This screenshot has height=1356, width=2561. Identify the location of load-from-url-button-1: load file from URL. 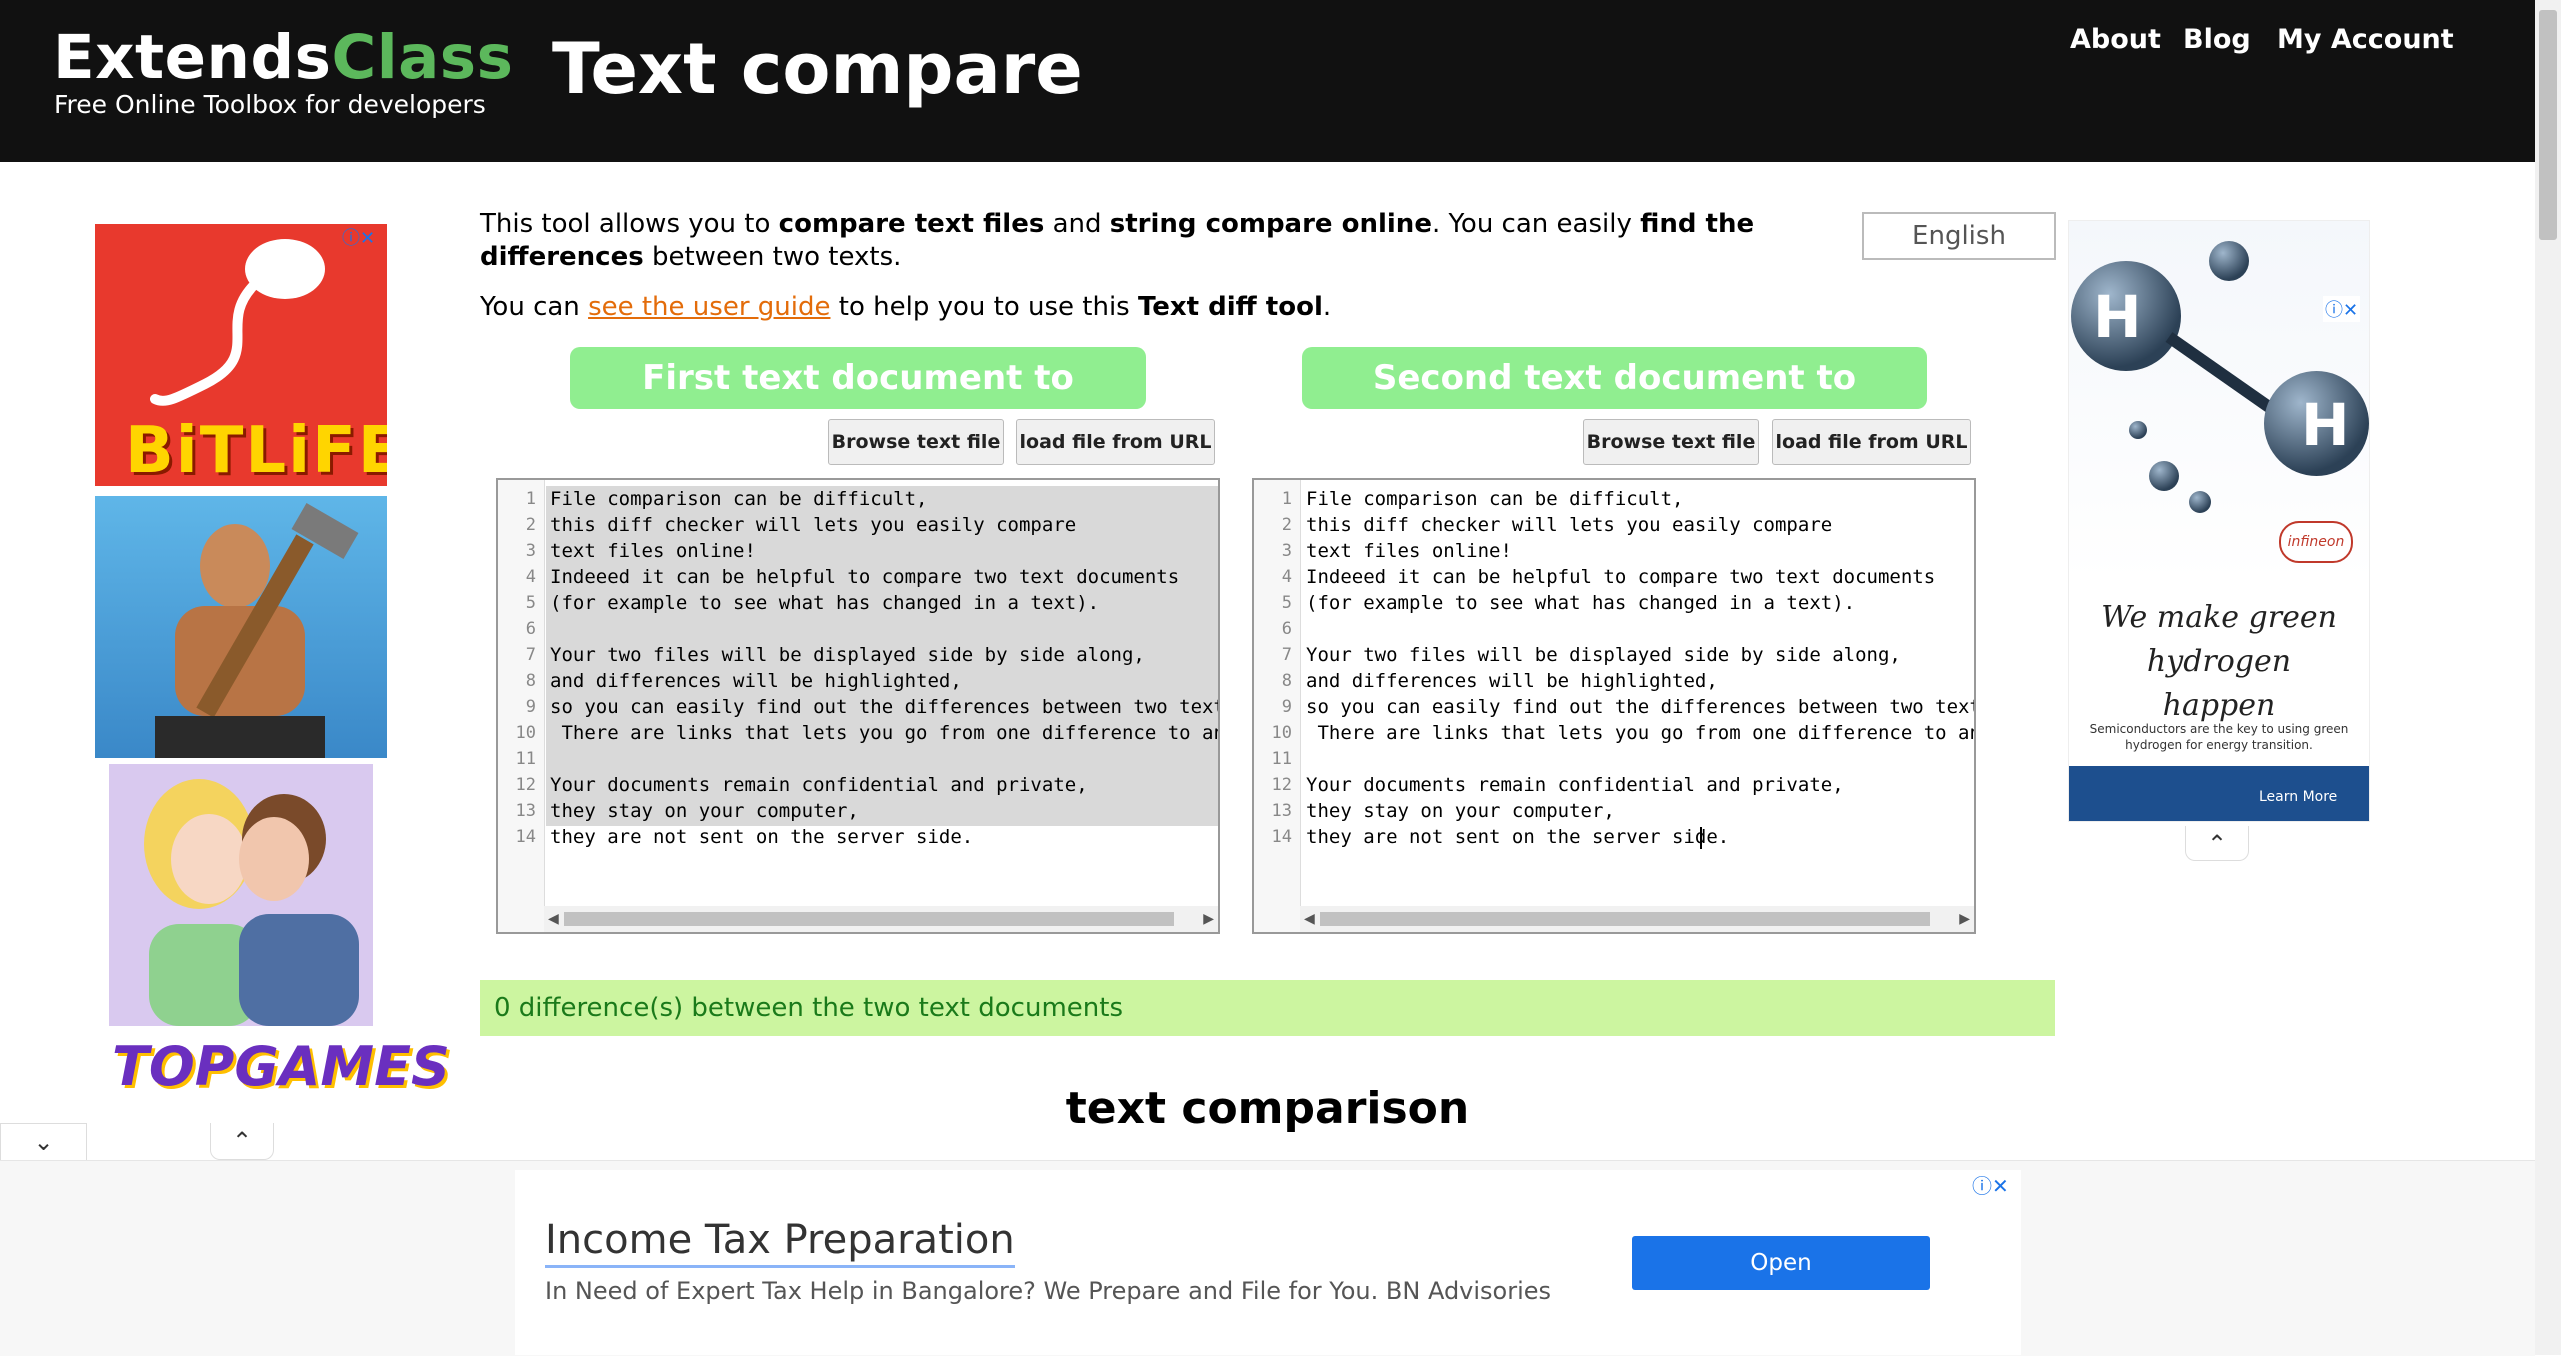
(1115, 442).